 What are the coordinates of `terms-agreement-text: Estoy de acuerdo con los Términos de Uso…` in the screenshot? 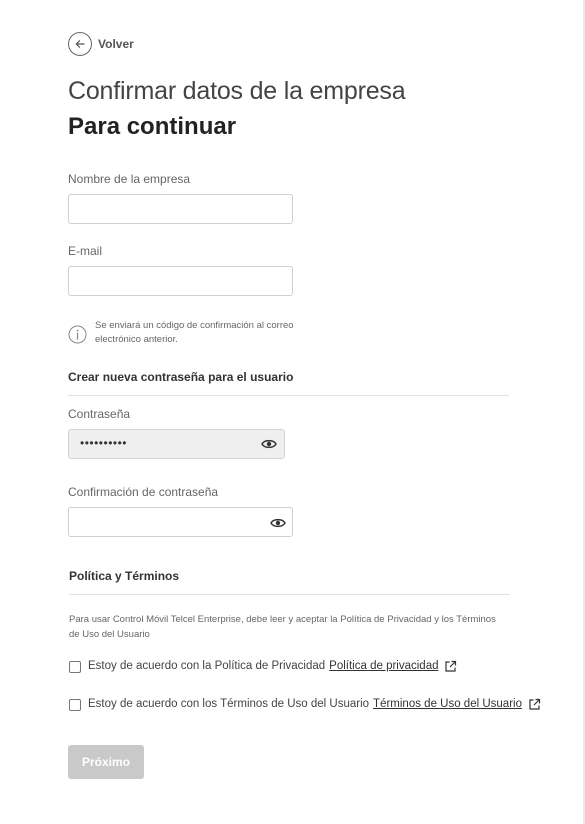 It's located at (229, 704).